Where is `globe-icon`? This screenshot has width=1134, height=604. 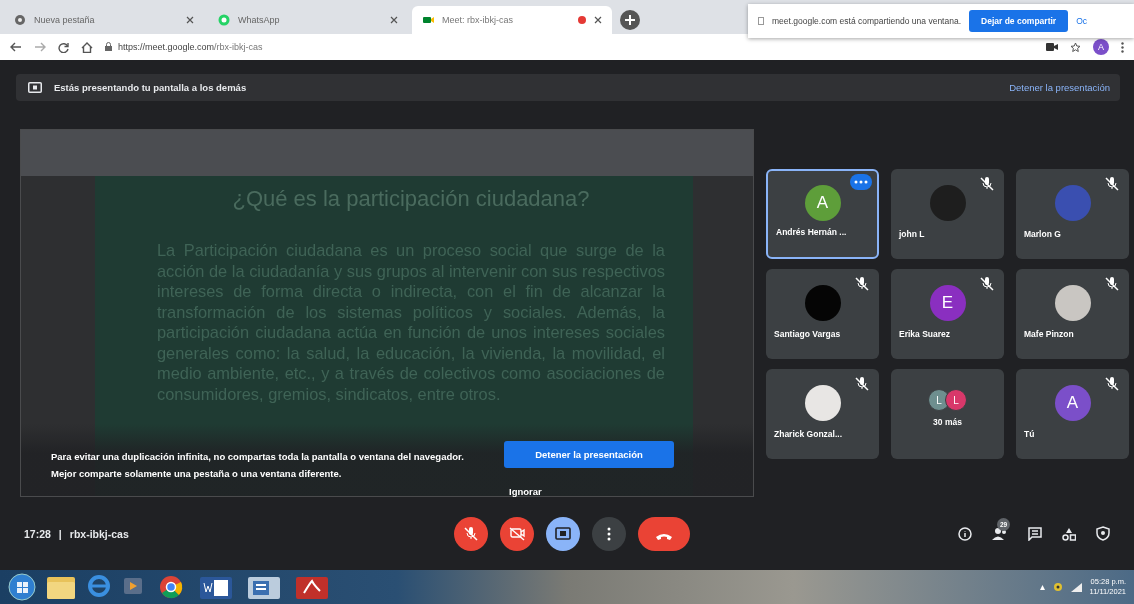
globe-icon is located at coordinates (20, 20).